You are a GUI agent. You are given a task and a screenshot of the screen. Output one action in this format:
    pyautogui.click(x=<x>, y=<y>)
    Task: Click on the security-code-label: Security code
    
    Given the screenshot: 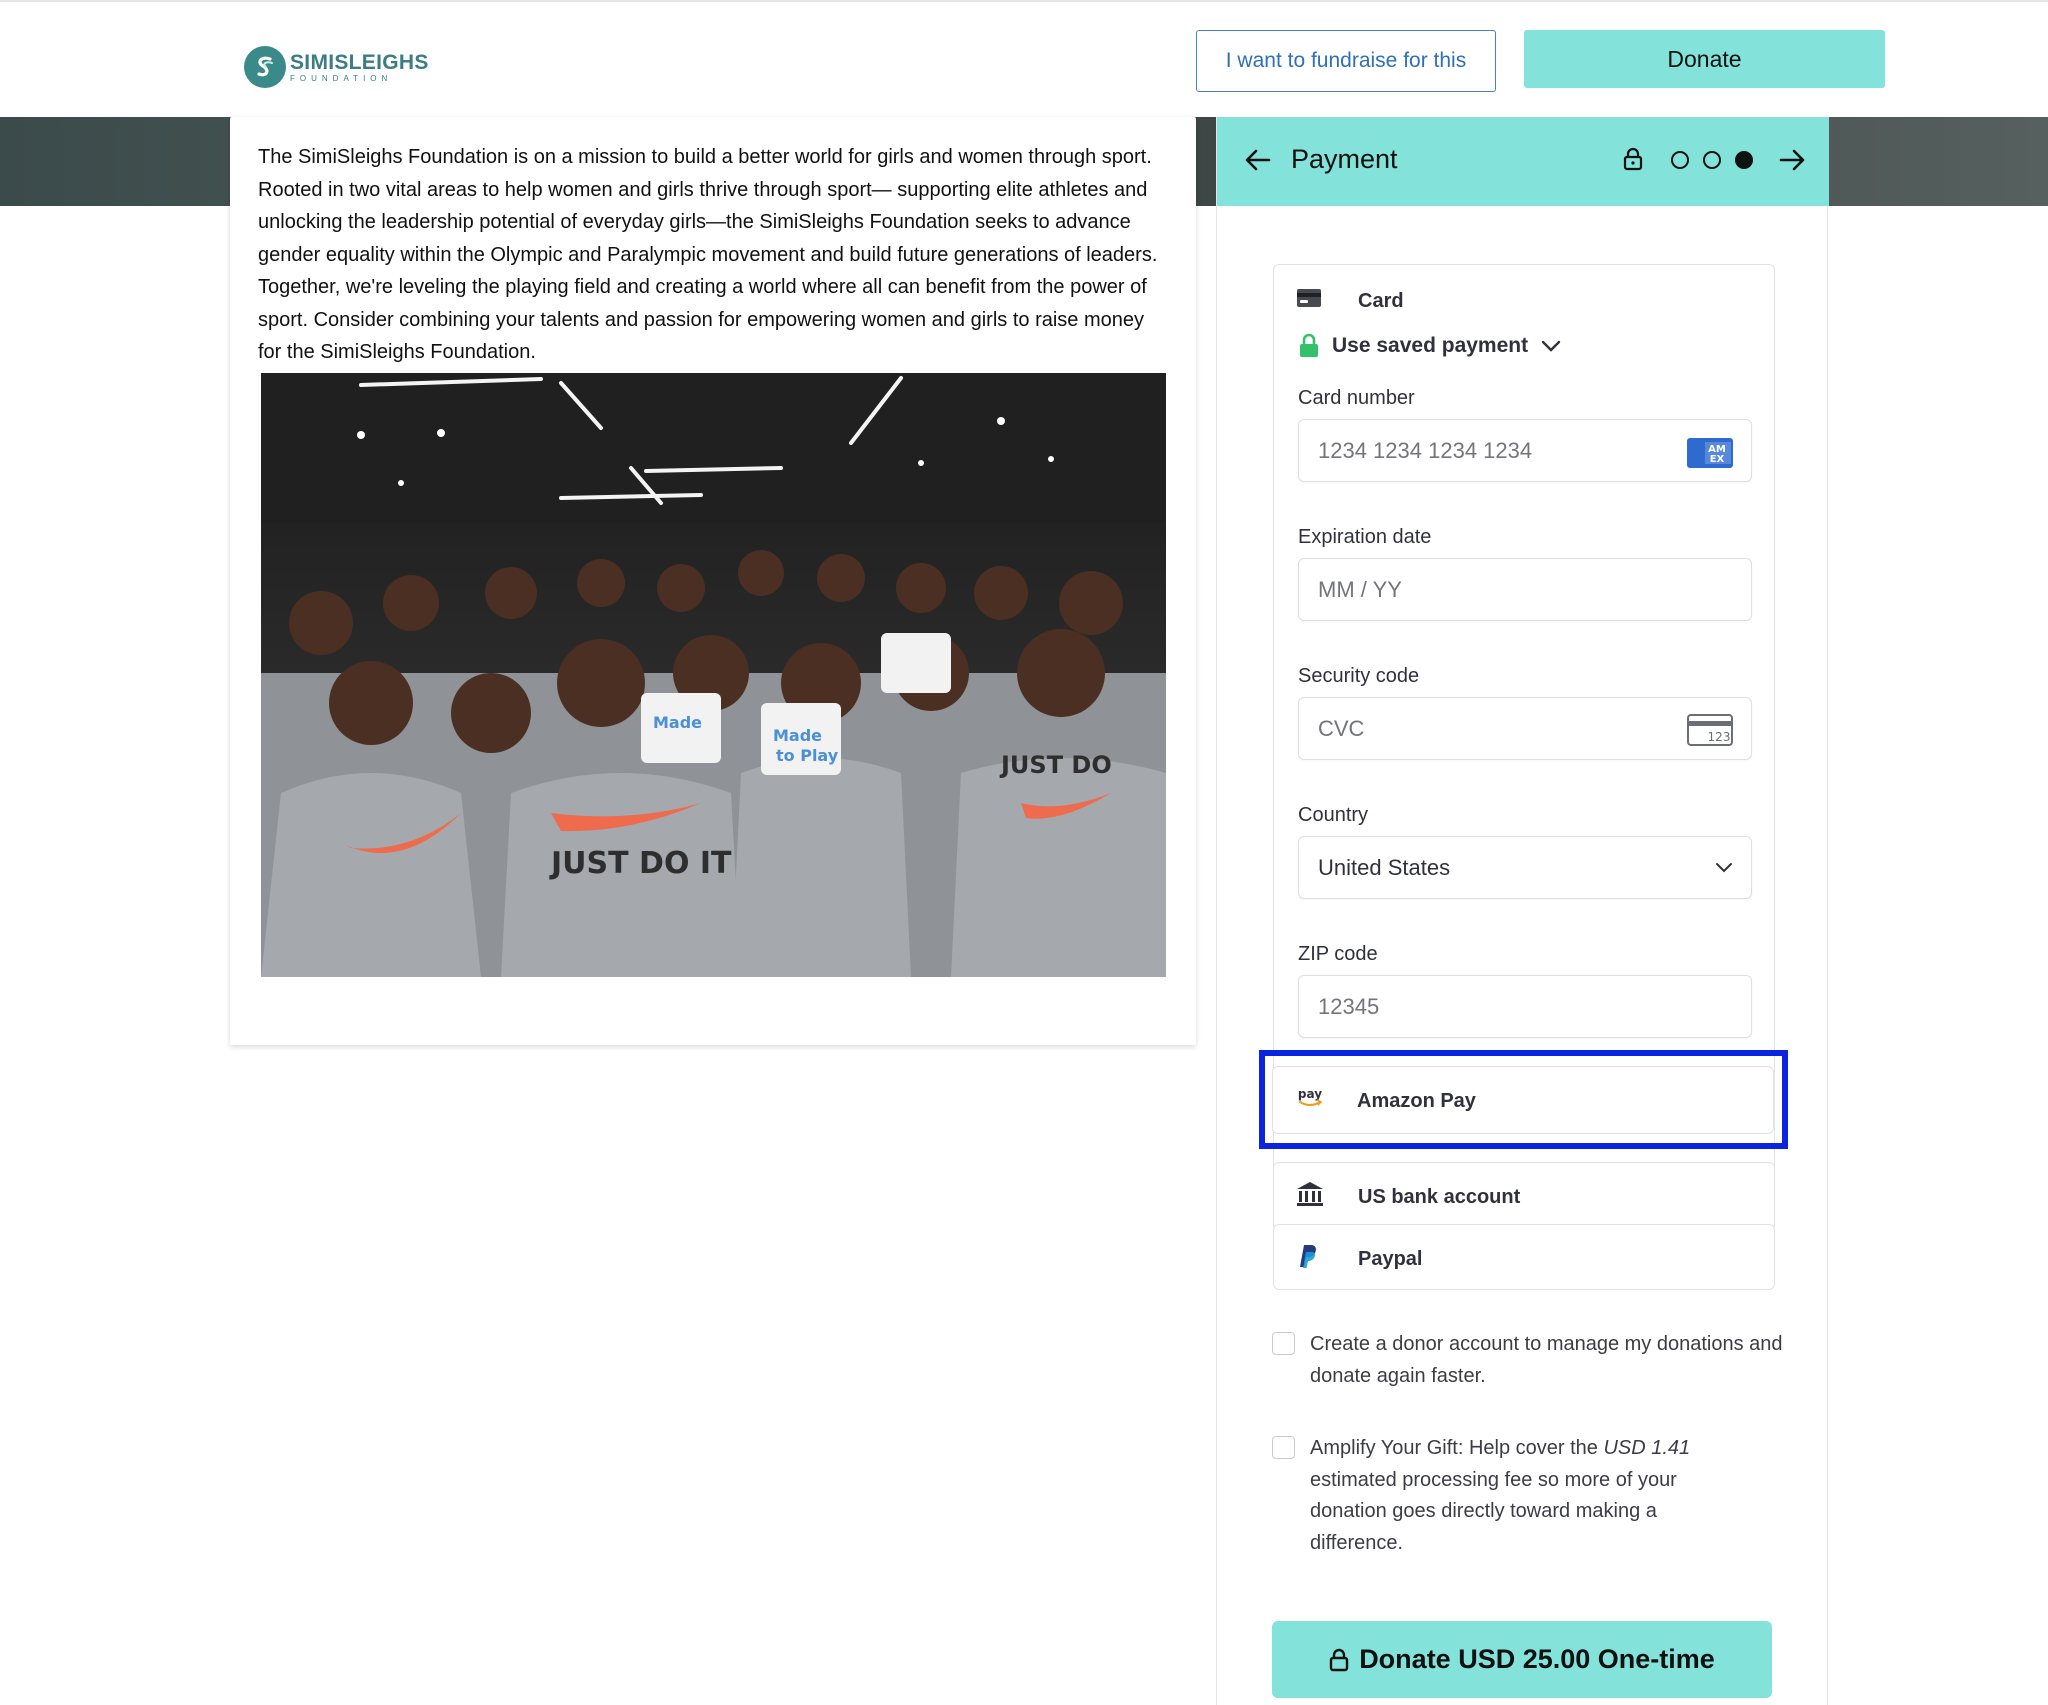 What is the action you would take?
    pyautogui.click(x=1359, y=676)
    